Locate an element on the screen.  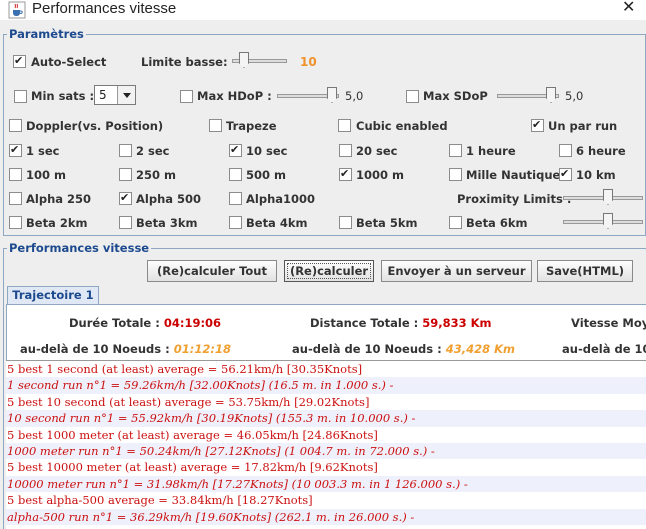
mille-nautique-label: Mille Nautique is located at coordinates (513, 175).